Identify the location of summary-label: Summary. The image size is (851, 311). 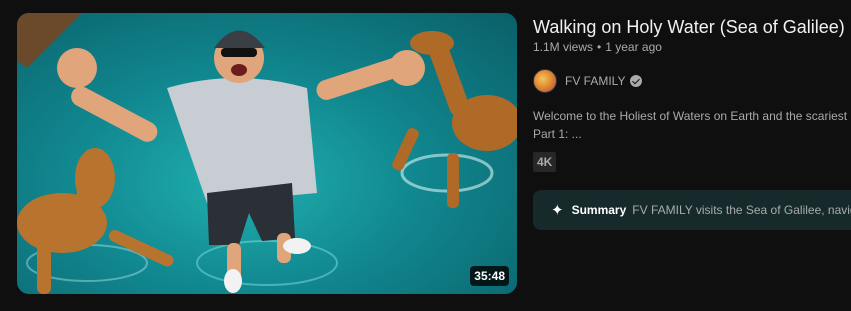
(599, 210).